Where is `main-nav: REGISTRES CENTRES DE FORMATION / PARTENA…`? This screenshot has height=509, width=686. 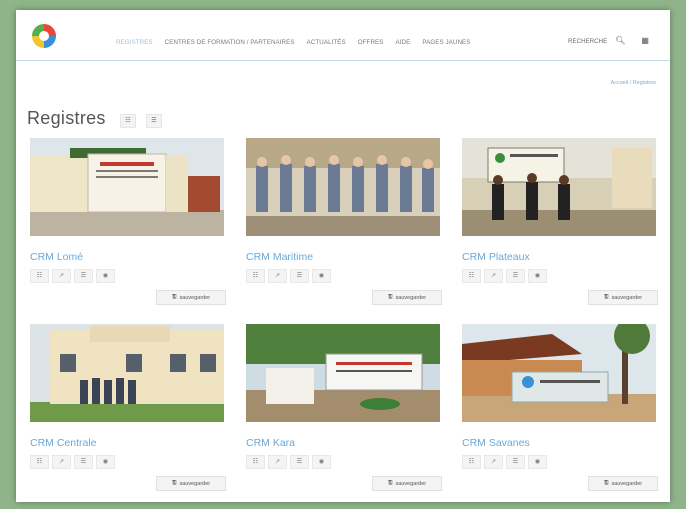 main-nav: REGISTRES CENTRES DE FORMATION / PARTENA… is located at coordinates (293, 42).